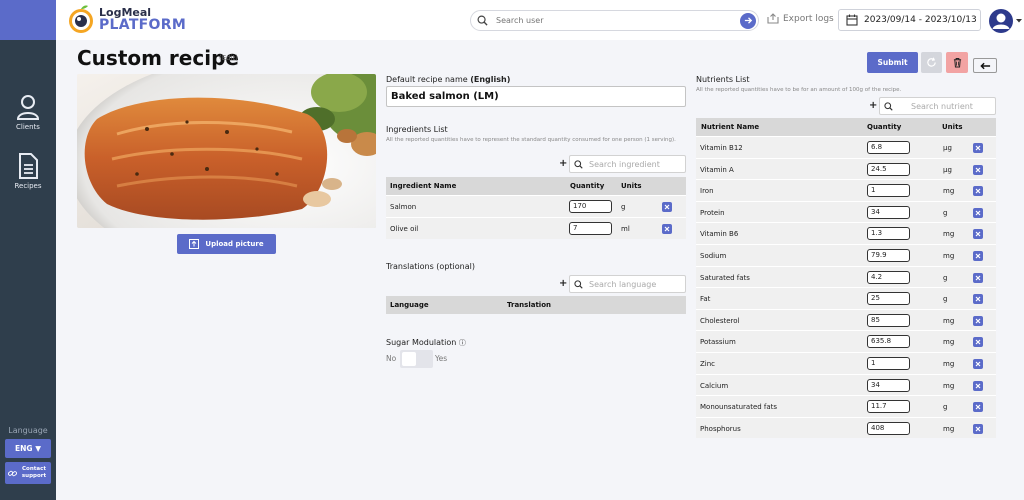 This screenshot has height=500, width=1024. What do you see at coordinates (888, 169) in the screenshot?
I see `quantity-input: 24.5` at bounding box center [888, 169].